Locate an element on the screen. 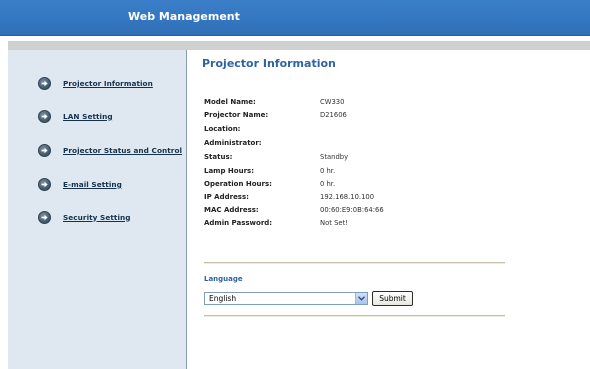 This screenshot has width=590, height=369. info-label: Administrator: is located at coordinates (233, 143).